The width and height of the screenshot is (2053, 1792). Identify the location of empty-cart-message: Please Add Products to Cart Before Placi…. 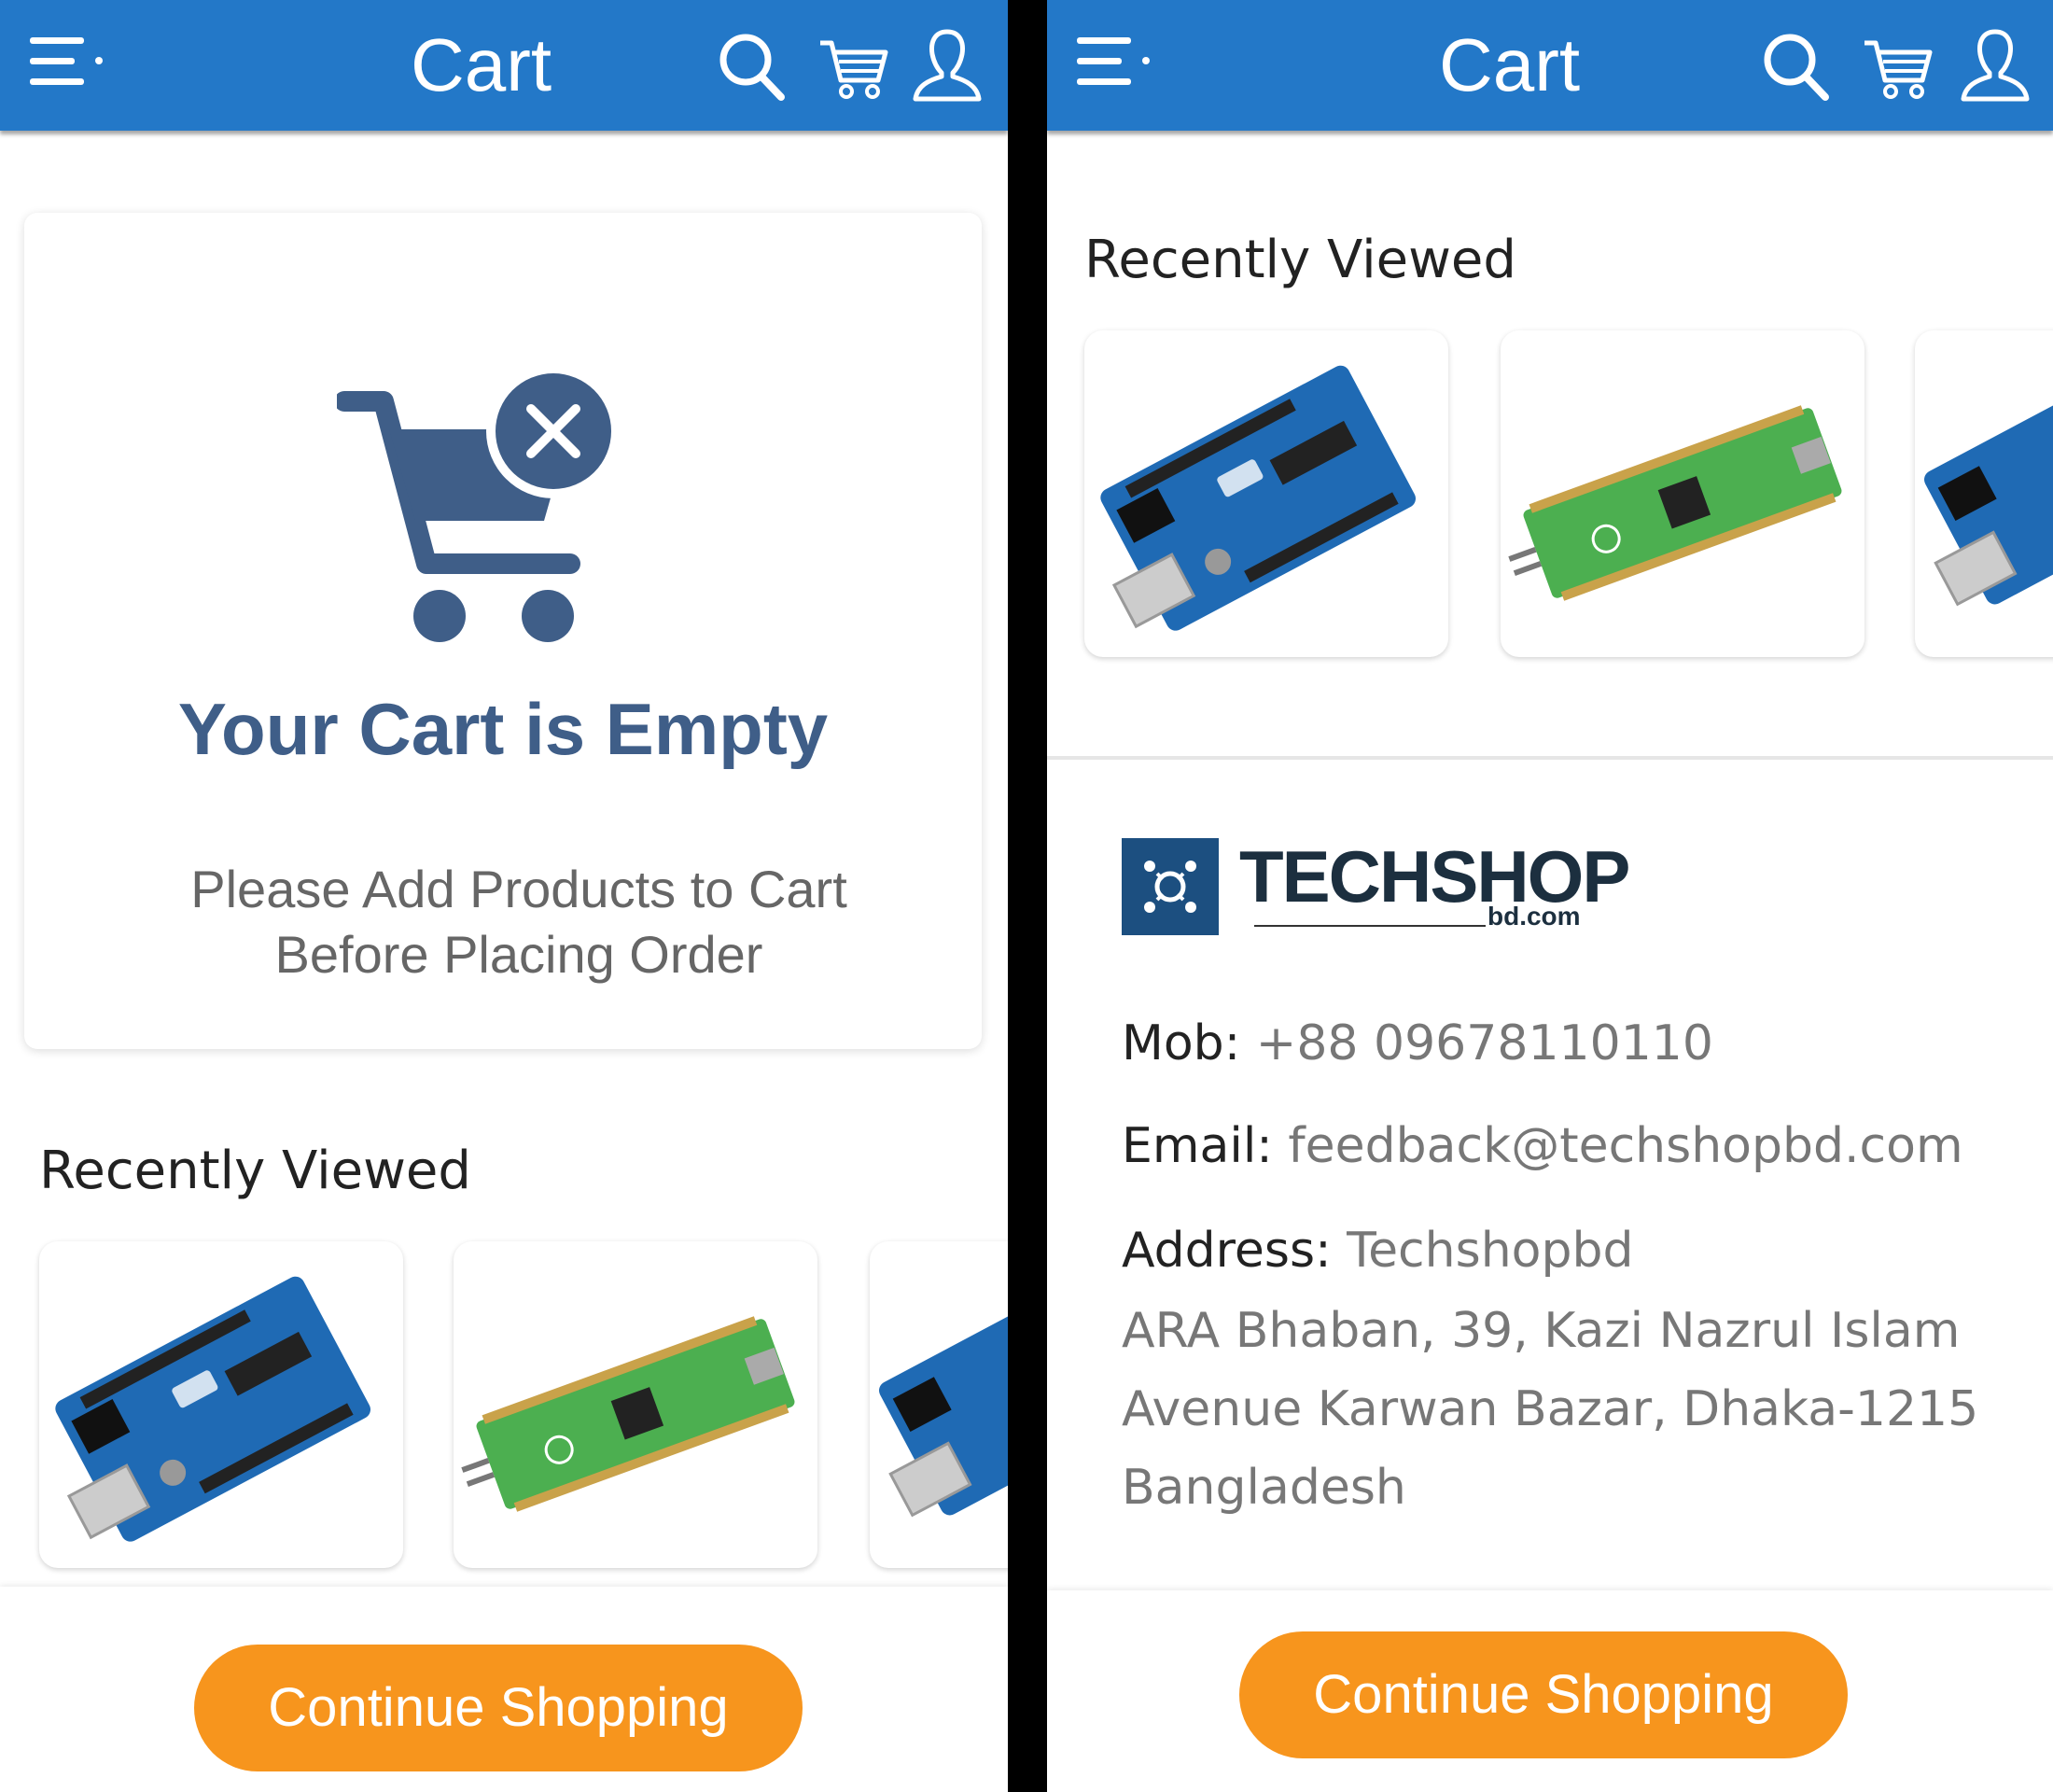
(519, 922).